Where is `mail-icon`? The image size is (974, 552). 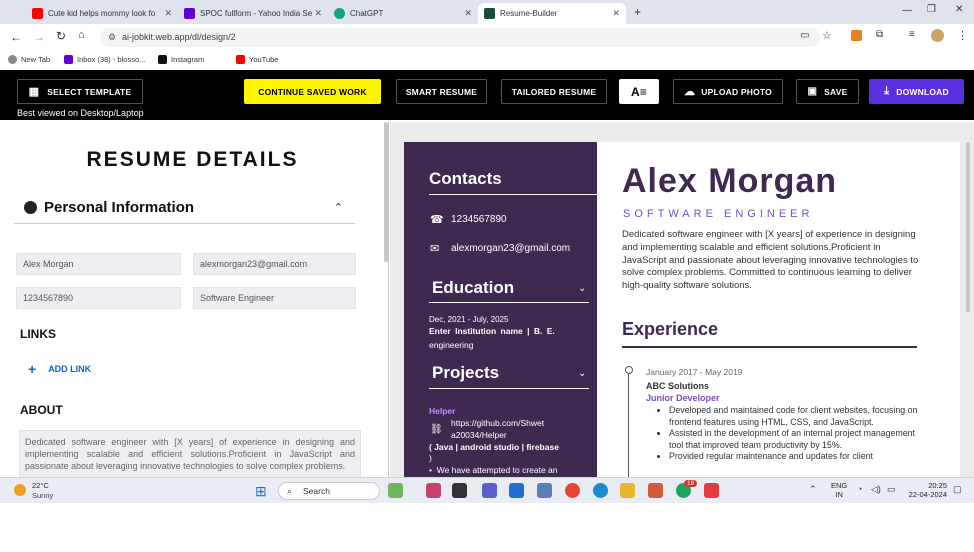
mail-icon is located at coordinates (516, 490).